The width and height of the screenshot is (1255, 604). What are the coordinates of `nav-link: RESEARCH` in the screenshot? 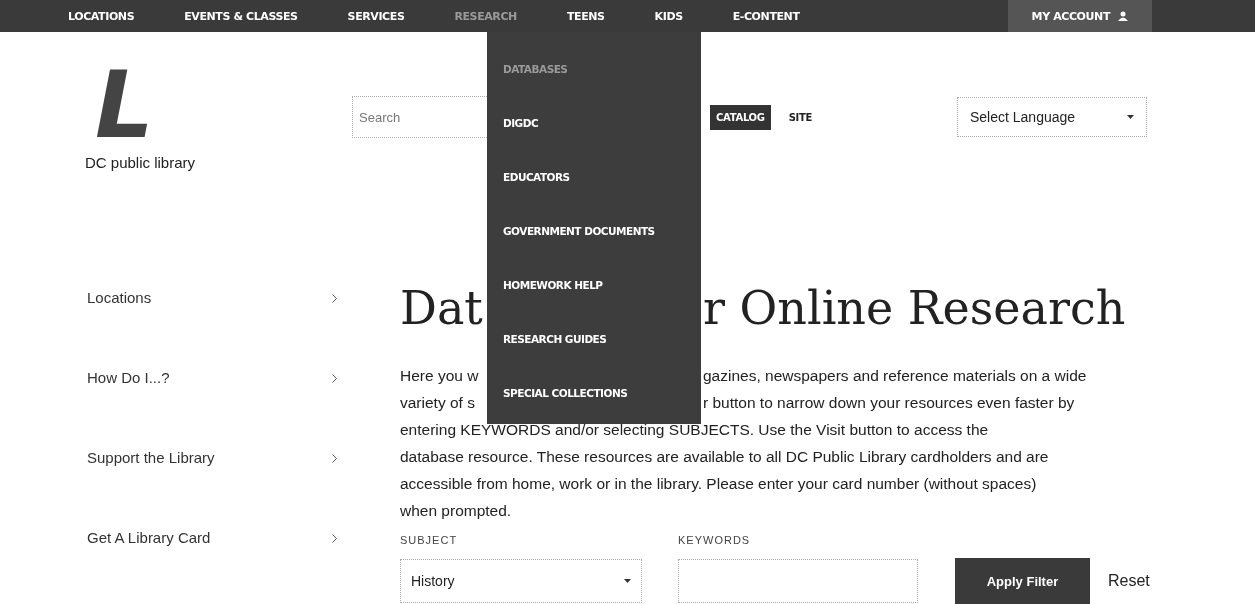 It's located at (485, 16).